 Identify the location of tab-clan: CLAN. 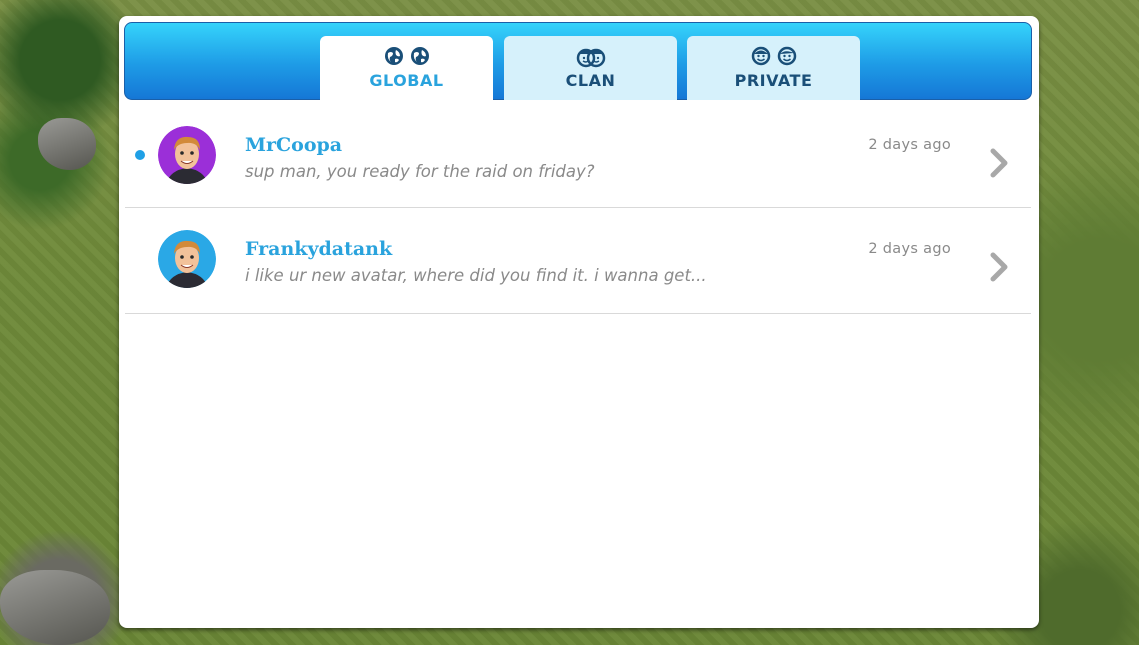
(590, 68).